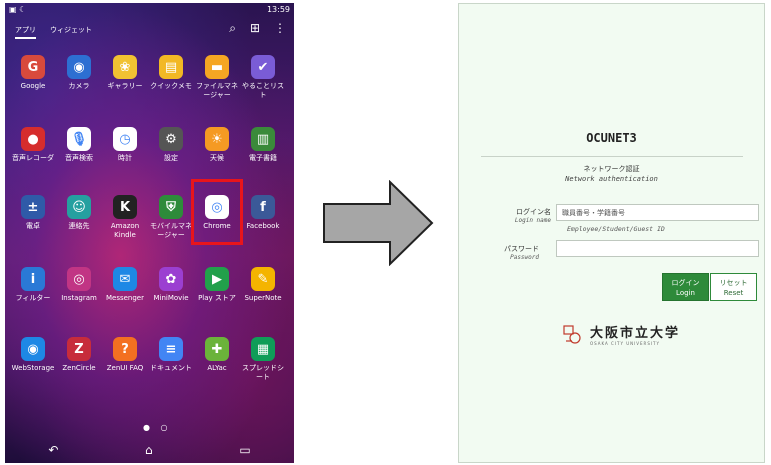  What do you see at coordinates (263, 158) in the screenshot?
I see `app-label: 電子書籍` at bounding box center [263, 158].